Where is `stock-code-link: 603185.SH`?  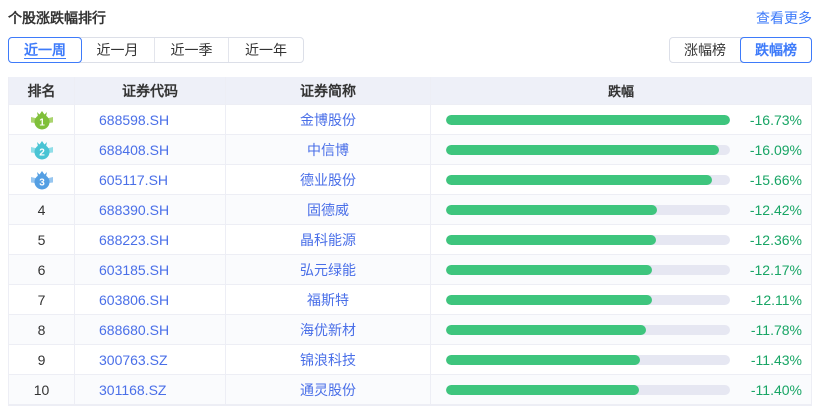 stock-code-link: 603185.SH is located at coordinates (134, 270).